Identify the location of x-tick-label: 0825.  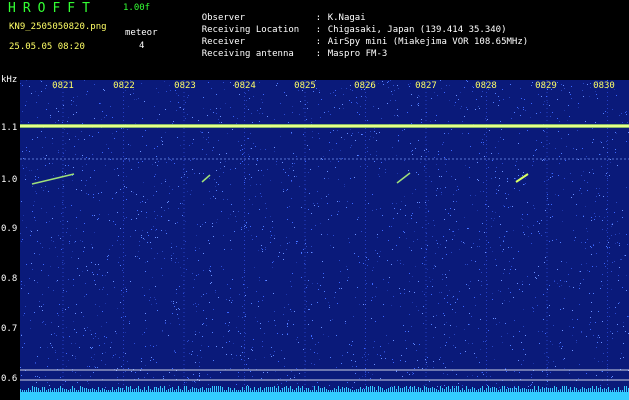
(305, 86).